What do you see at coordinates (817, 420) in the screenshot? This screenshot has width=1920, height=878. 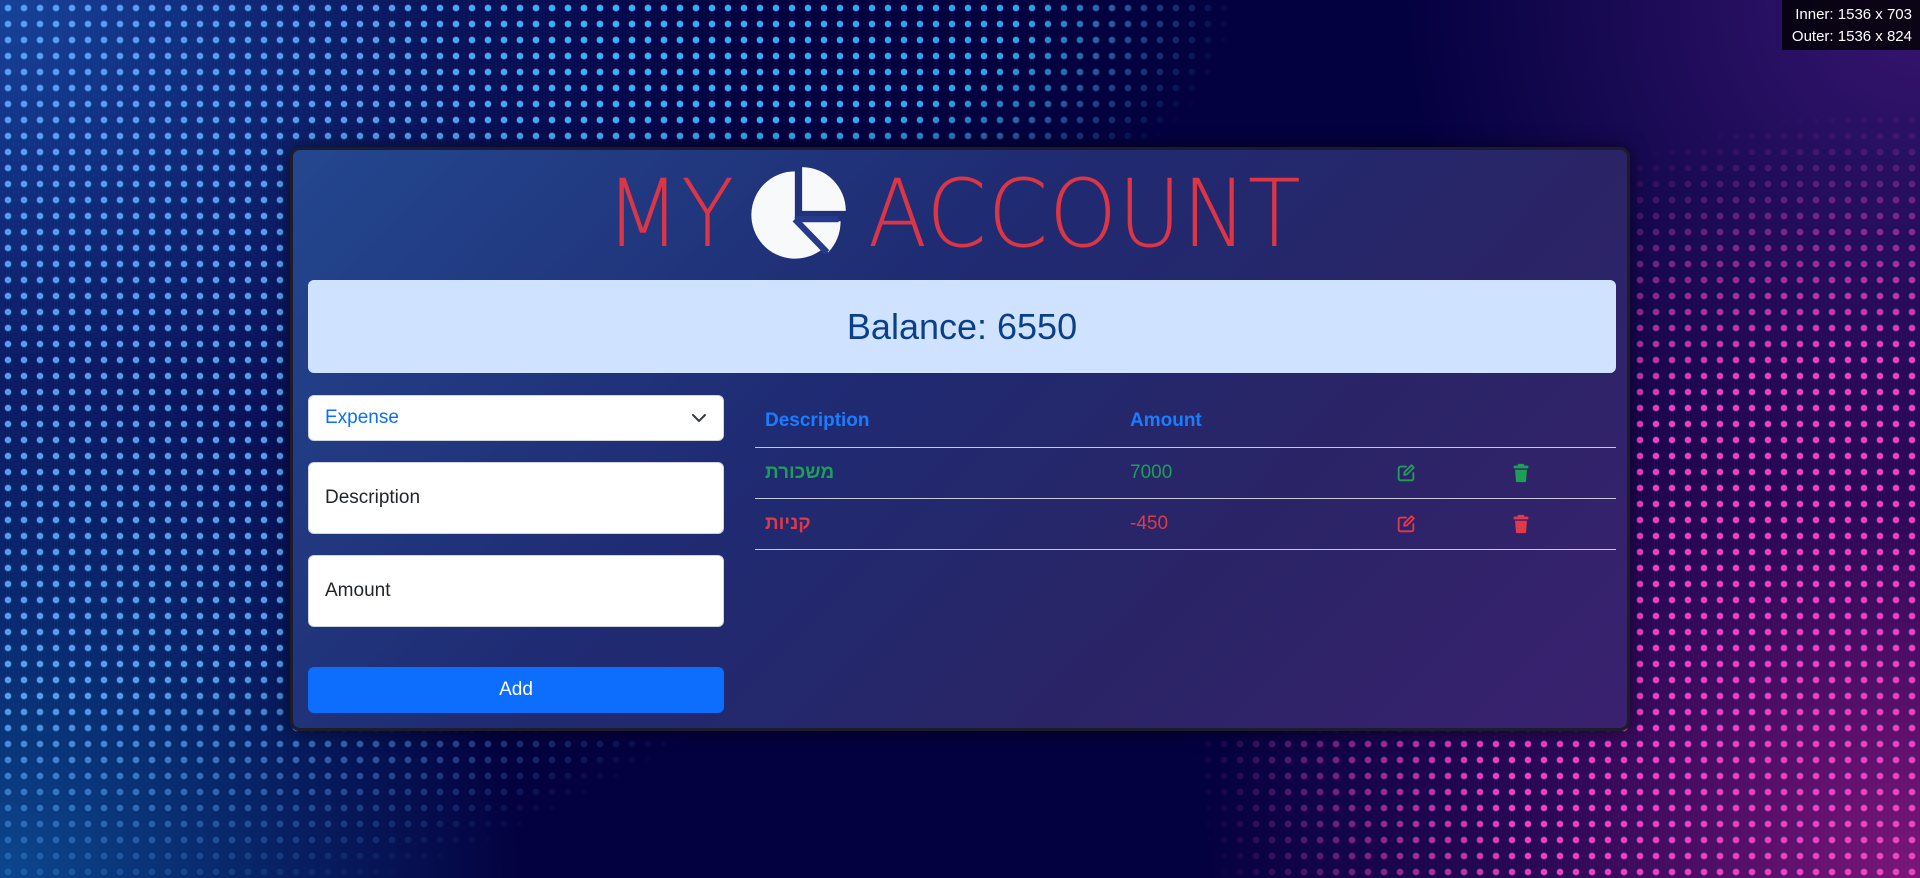 I see `header-description: Description` at bounding box center [817, 420].